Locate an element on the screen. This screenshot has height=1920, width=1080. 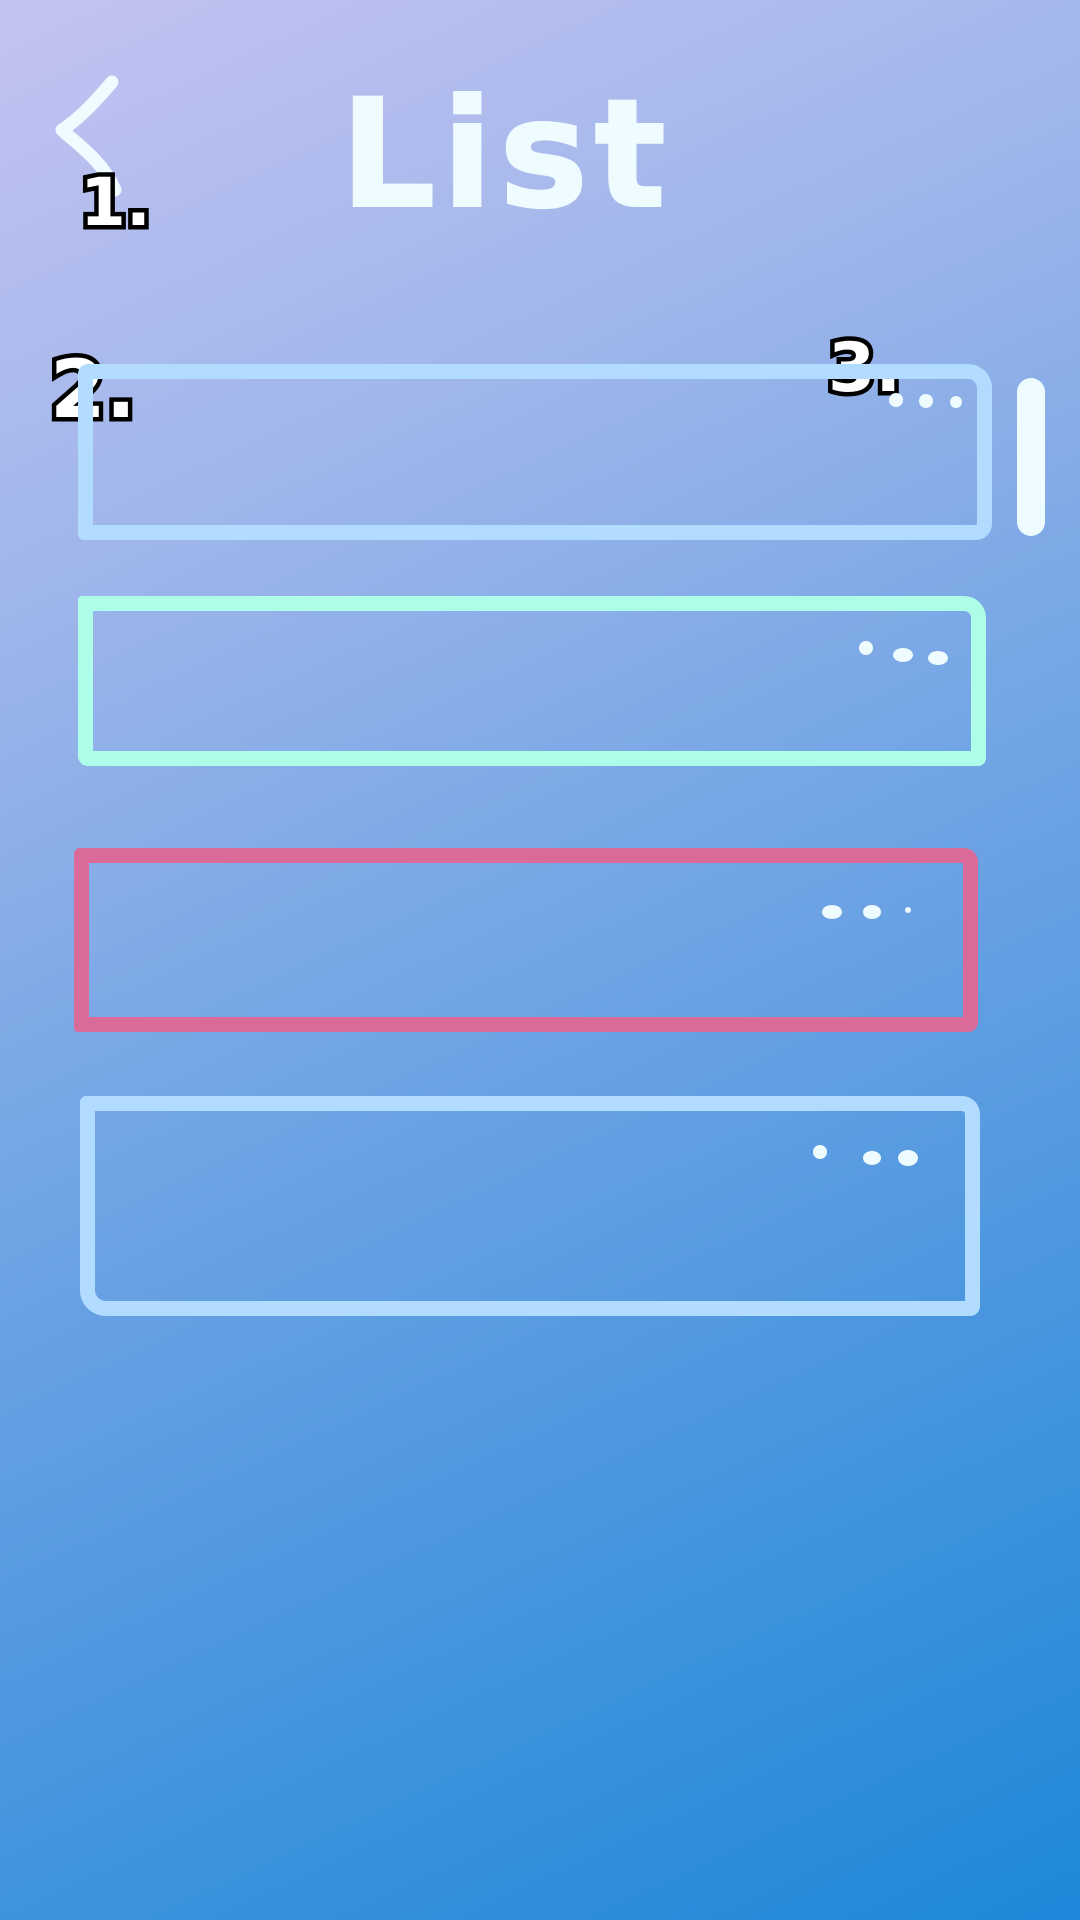
page-title: List is located at coordinates (505, 155).